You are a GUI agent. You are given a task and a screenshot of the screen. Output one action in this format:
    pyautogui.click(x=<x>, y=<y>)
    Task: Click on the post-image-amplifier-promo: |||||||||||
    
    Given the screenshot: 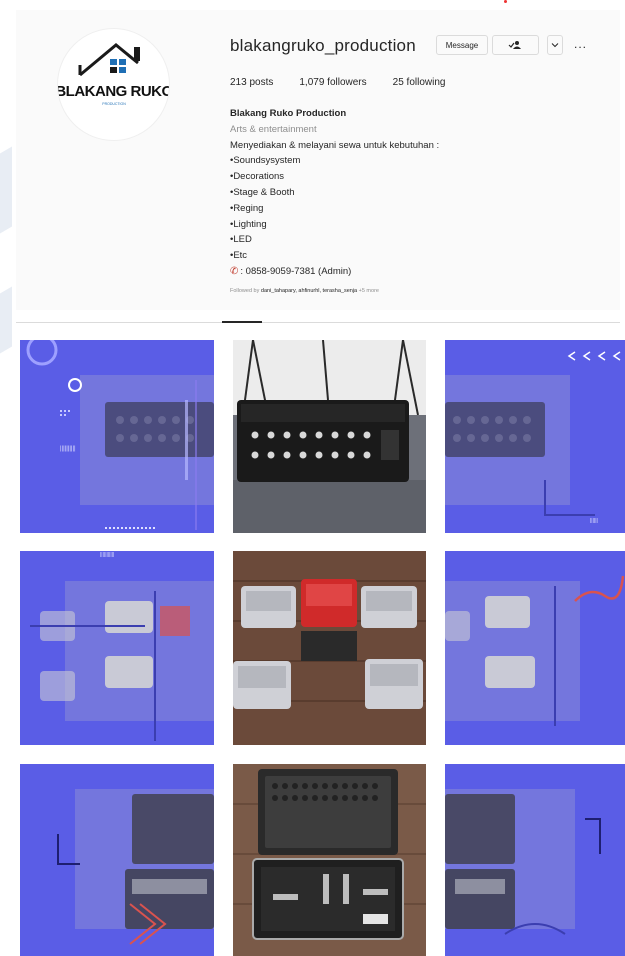 What is the action you would take?
    pyautogui.click(x=117, y=648)
    